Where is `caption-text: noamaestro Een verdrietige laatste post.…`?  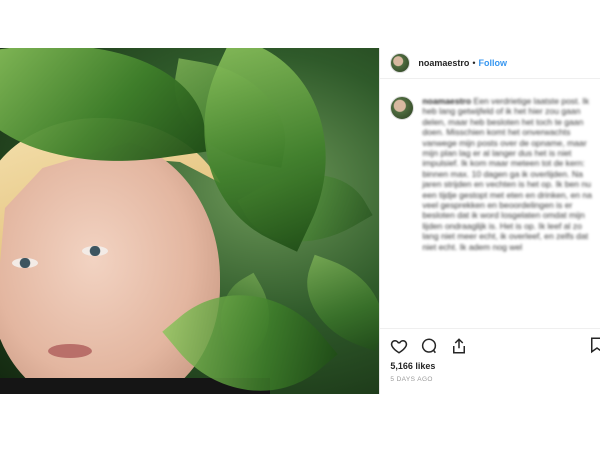
caption-text: noamaestro Een verdrietige laatste post.… is located at coordinates (508, 174).